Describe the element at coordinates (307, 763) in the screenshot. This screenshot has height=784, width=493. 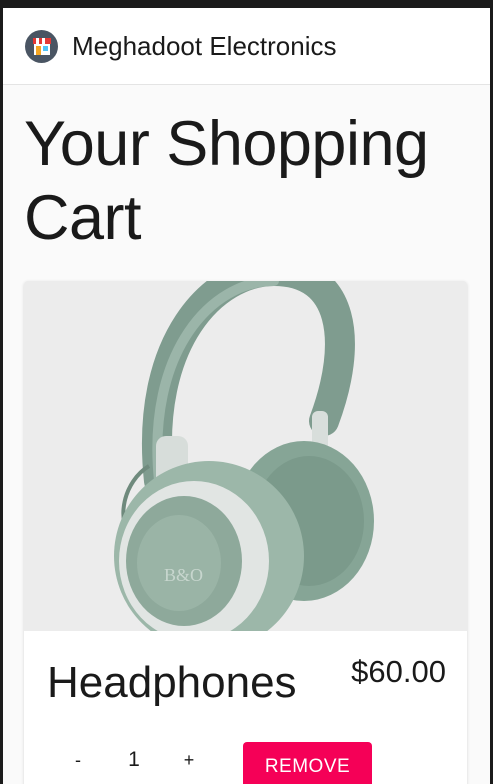
I see `remove-item-button: REMOVE` at that location.